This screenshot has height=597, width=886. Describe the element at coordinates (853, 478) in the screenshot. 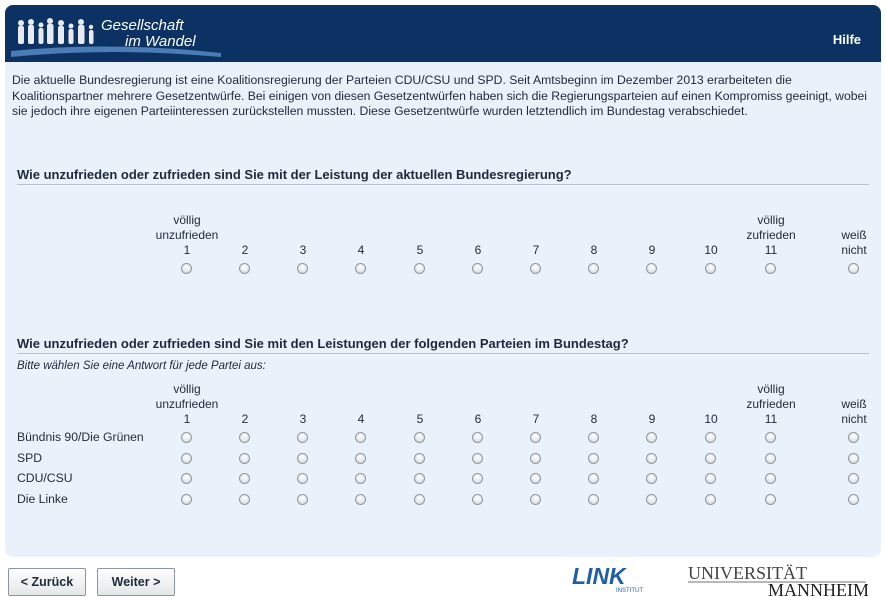

I see `party-row-3-radio-weiss-nicht` at that location.